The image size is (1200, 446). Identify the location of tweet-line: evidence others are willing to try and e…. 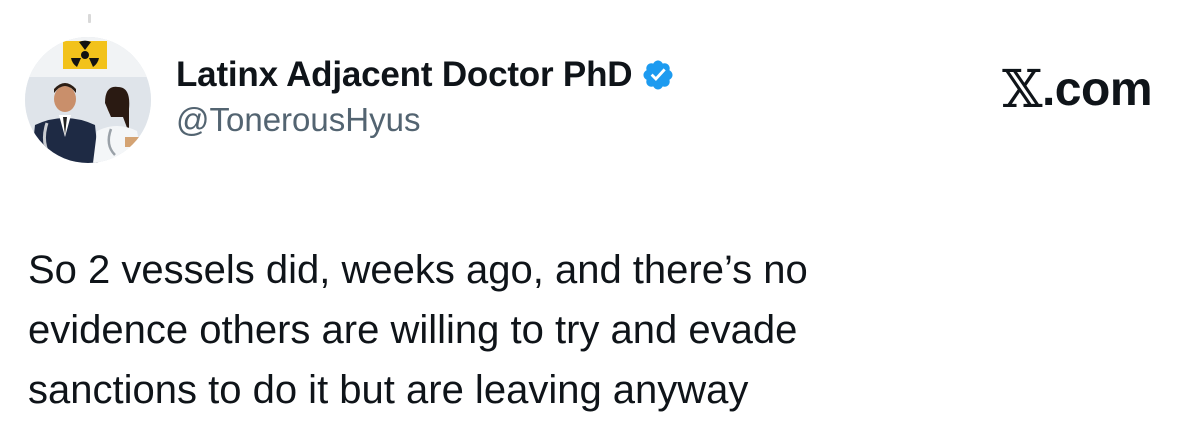
(413, 330).